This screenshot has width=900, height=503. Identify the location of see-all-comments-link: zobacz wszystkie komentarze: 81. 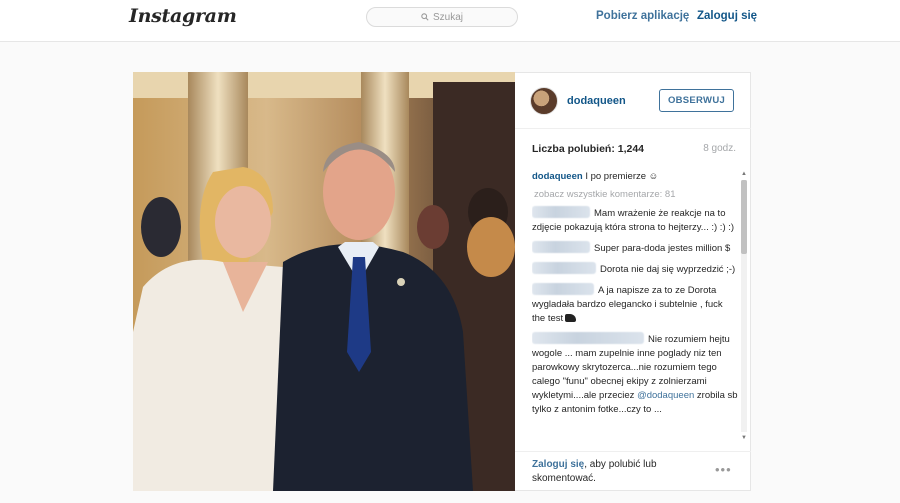
(635, 195).